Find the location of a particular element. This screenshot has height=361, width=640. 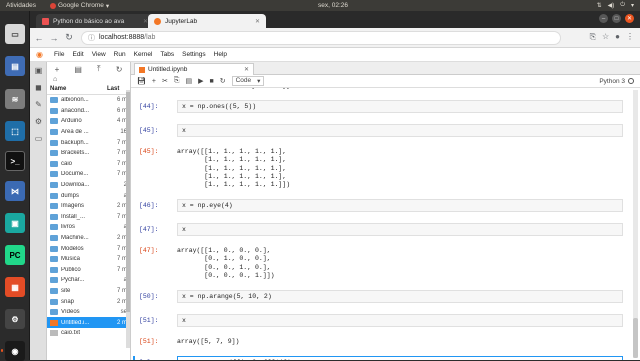

folder-row: Vídeos se is located at coordinates (88, 312).